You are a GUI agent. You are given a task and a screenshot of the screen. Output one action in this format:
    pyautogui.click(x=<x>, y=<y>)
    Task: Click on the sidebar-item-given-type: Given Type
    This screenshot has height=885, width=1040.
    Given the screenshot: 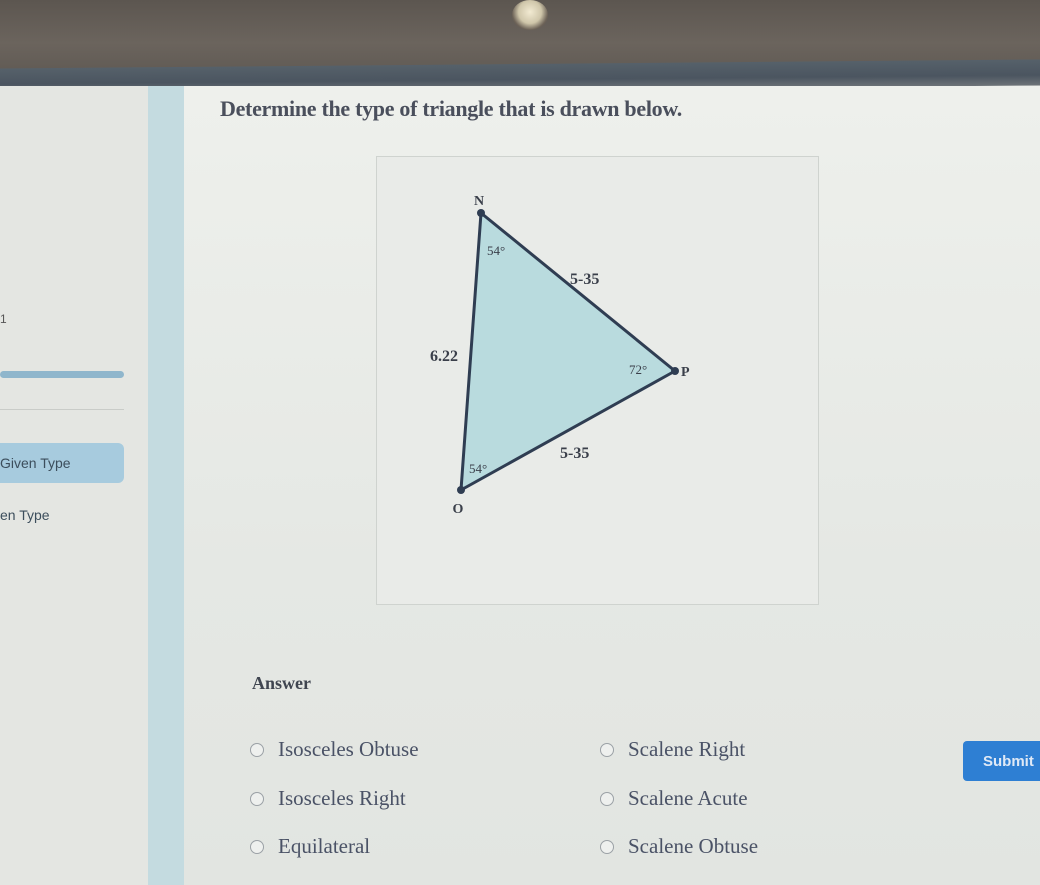 What is the action you would take?
    pyautogui.click(x=62, y=463)
    